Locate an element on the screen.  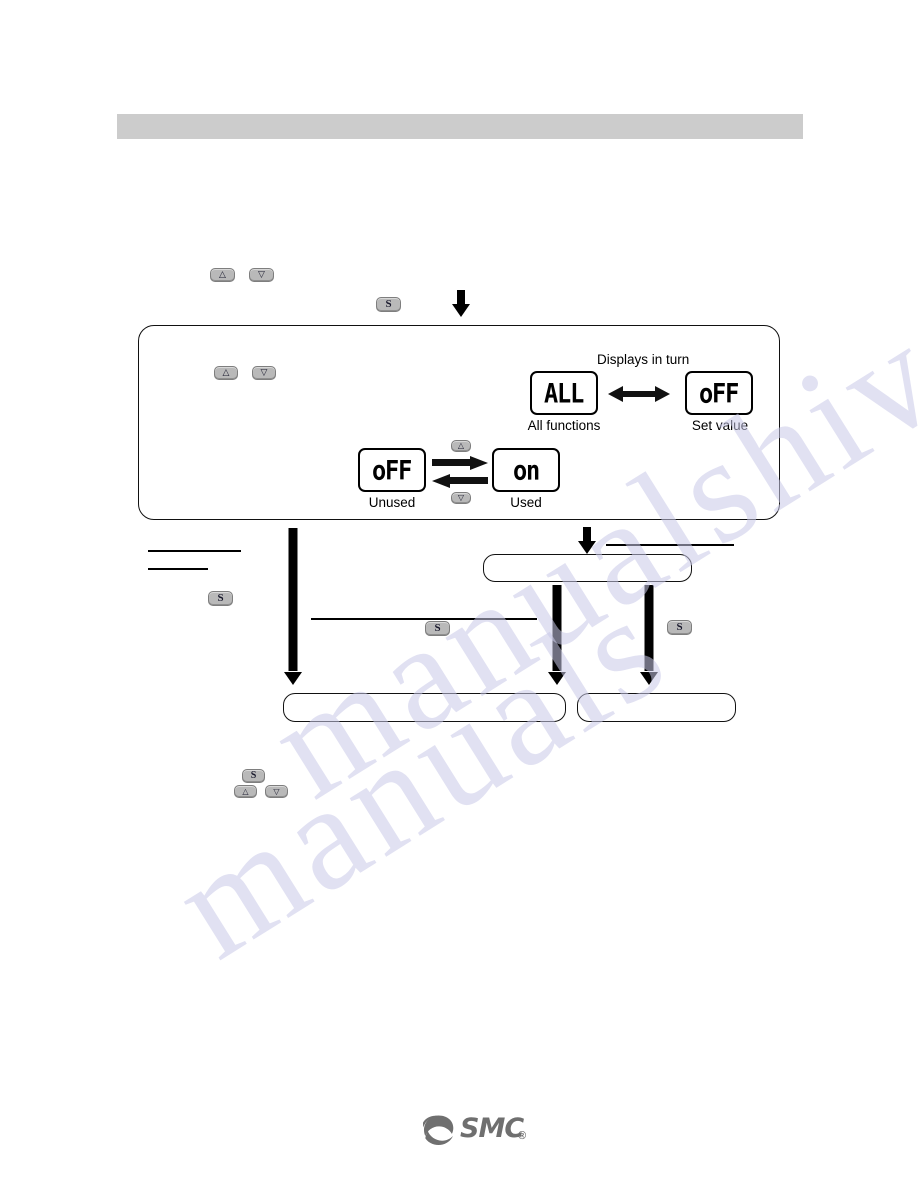
arrow-right-icon is located at coordinates (460, 463).